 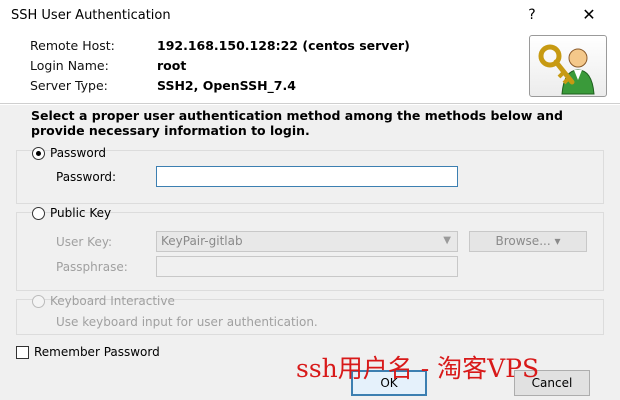 What do you see at coordinates (22, 352) in the screenshot?
I see `remember-password-checkbox` at bounding box center [22, 352].